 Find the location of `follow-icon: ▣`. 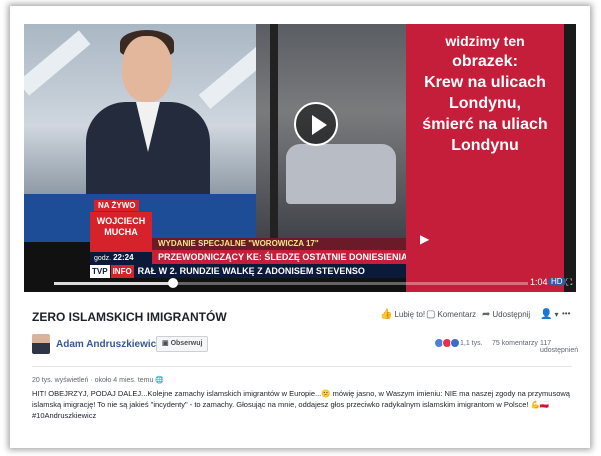

follow-icon: ▣ is located at coordinates (166, 343).